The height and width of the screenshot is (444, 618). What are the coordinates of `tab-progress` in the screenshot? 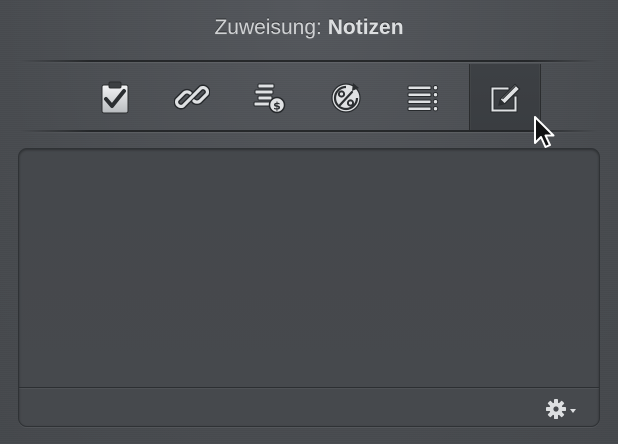 It's located at (346, 97).